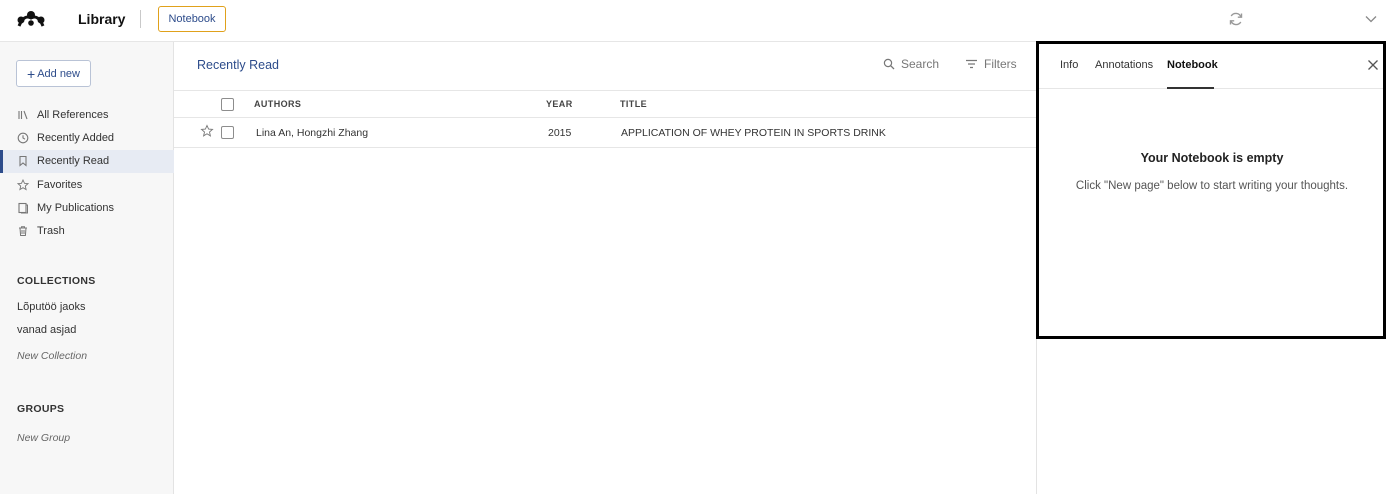  I want to click on row-authors: Lina An, Hongzhi Zhang, so click(312, 133).